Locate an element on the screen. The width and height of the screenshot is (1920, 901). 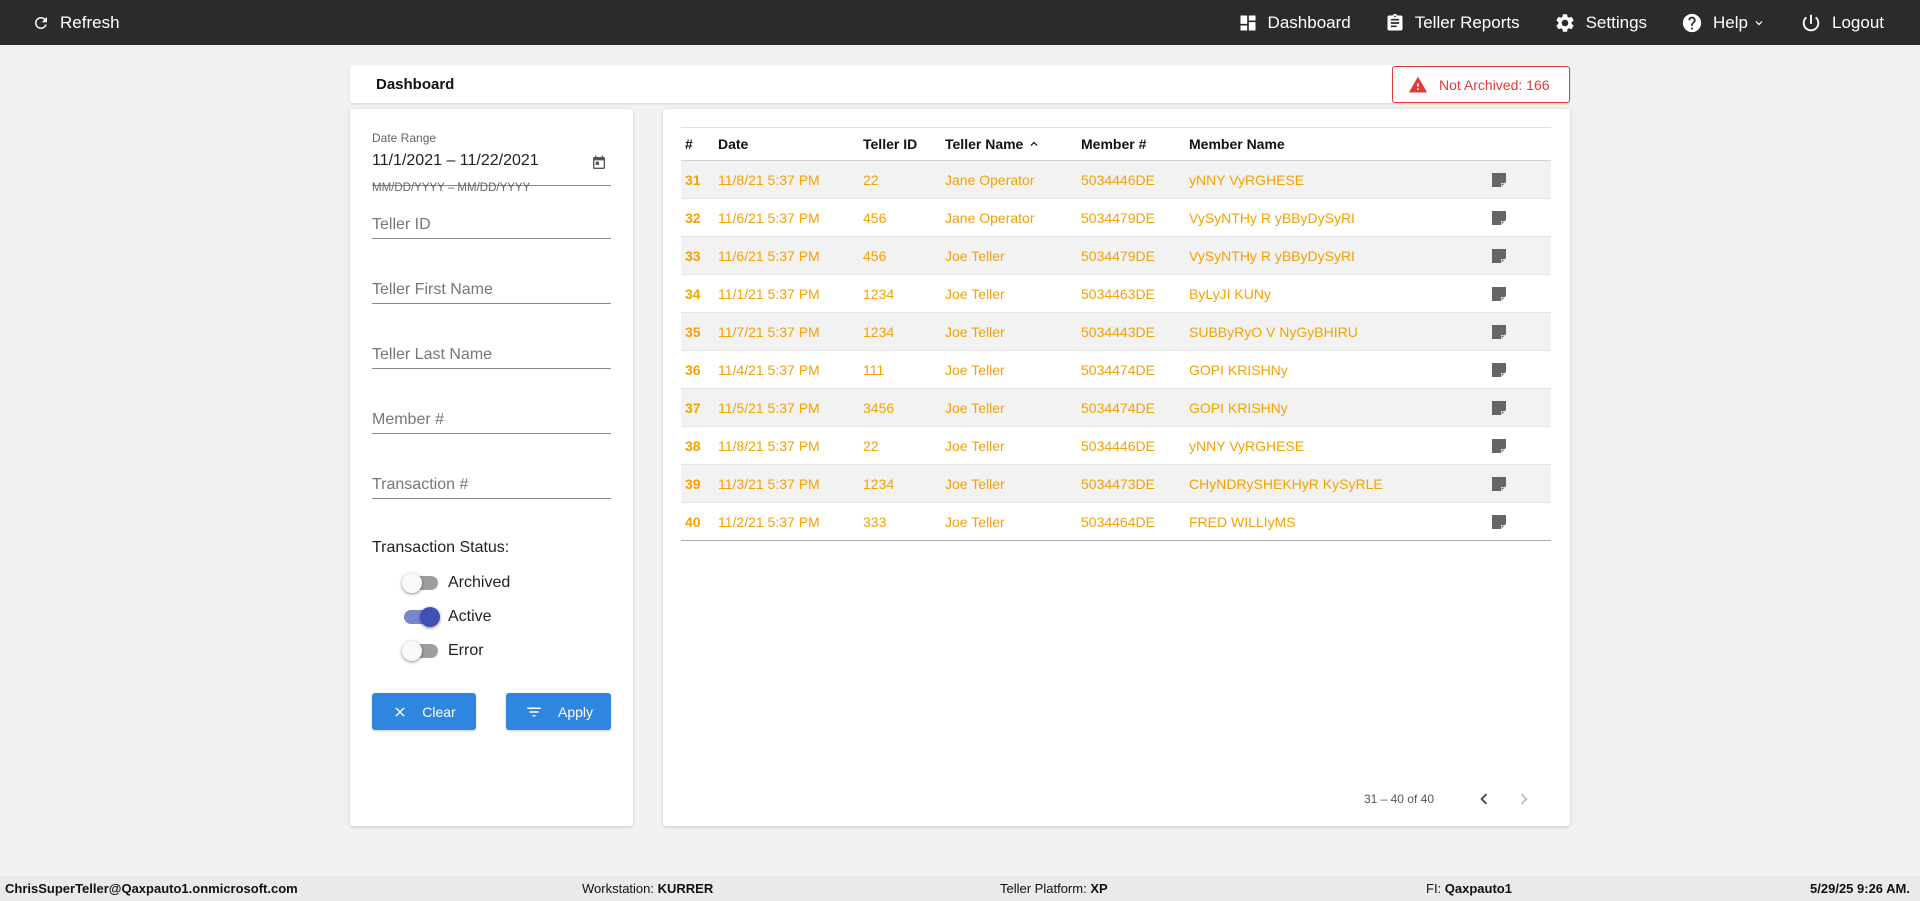
active-toggle is located at coordinates (421, 617).